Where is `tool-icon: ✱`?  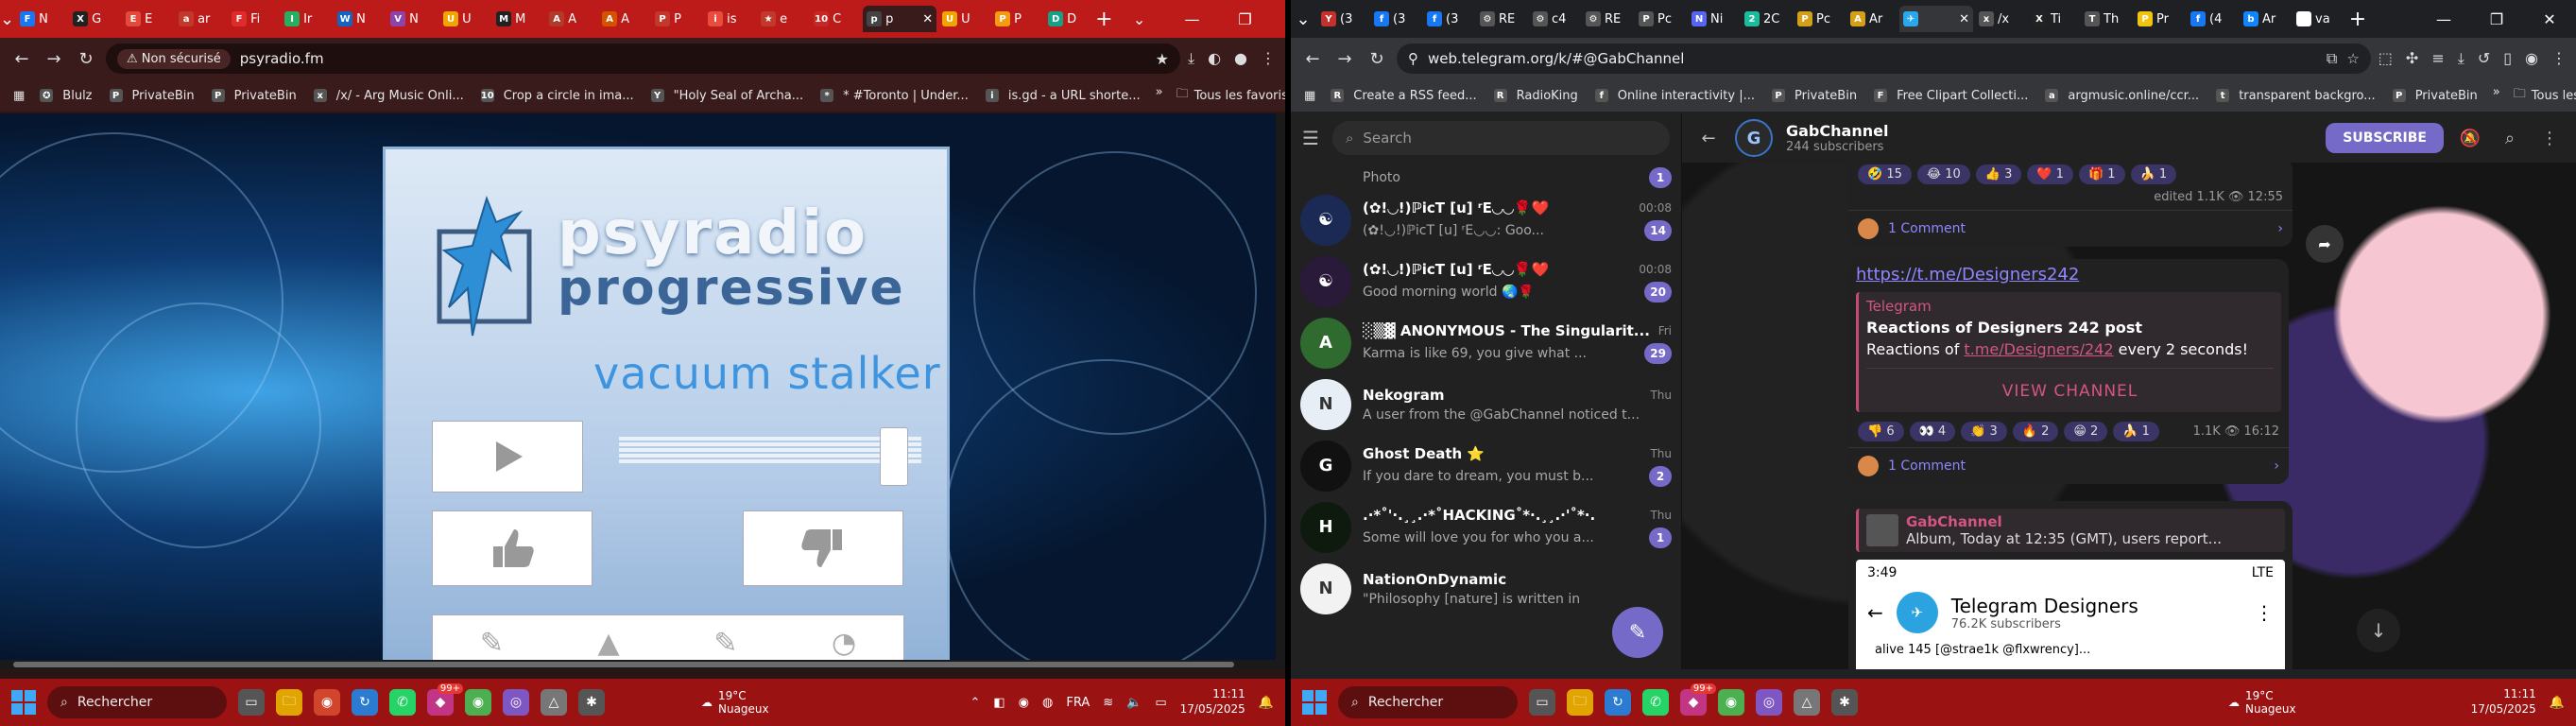 tool-icon: ✱ is located at coordinates (591, 703).